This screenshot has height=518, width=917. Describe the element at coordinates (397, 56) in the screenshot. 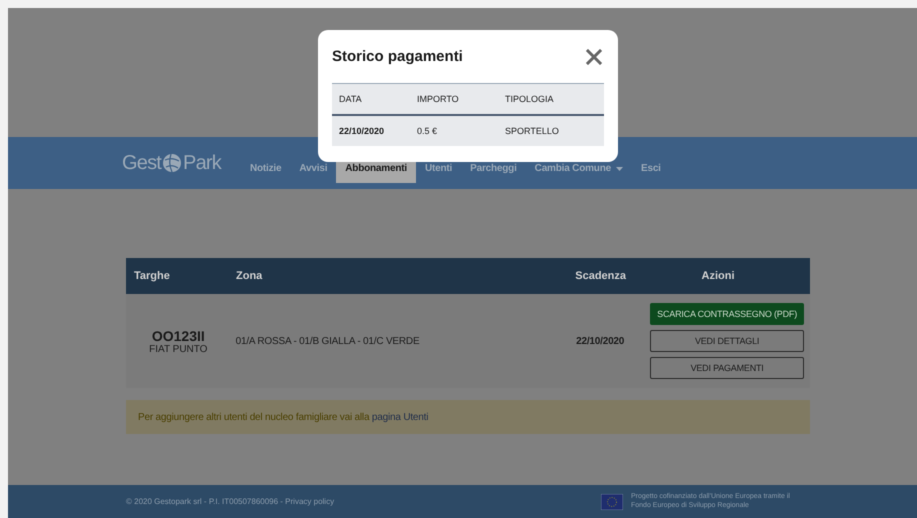

I see `modal-title: Storico pagamenti` at that location.